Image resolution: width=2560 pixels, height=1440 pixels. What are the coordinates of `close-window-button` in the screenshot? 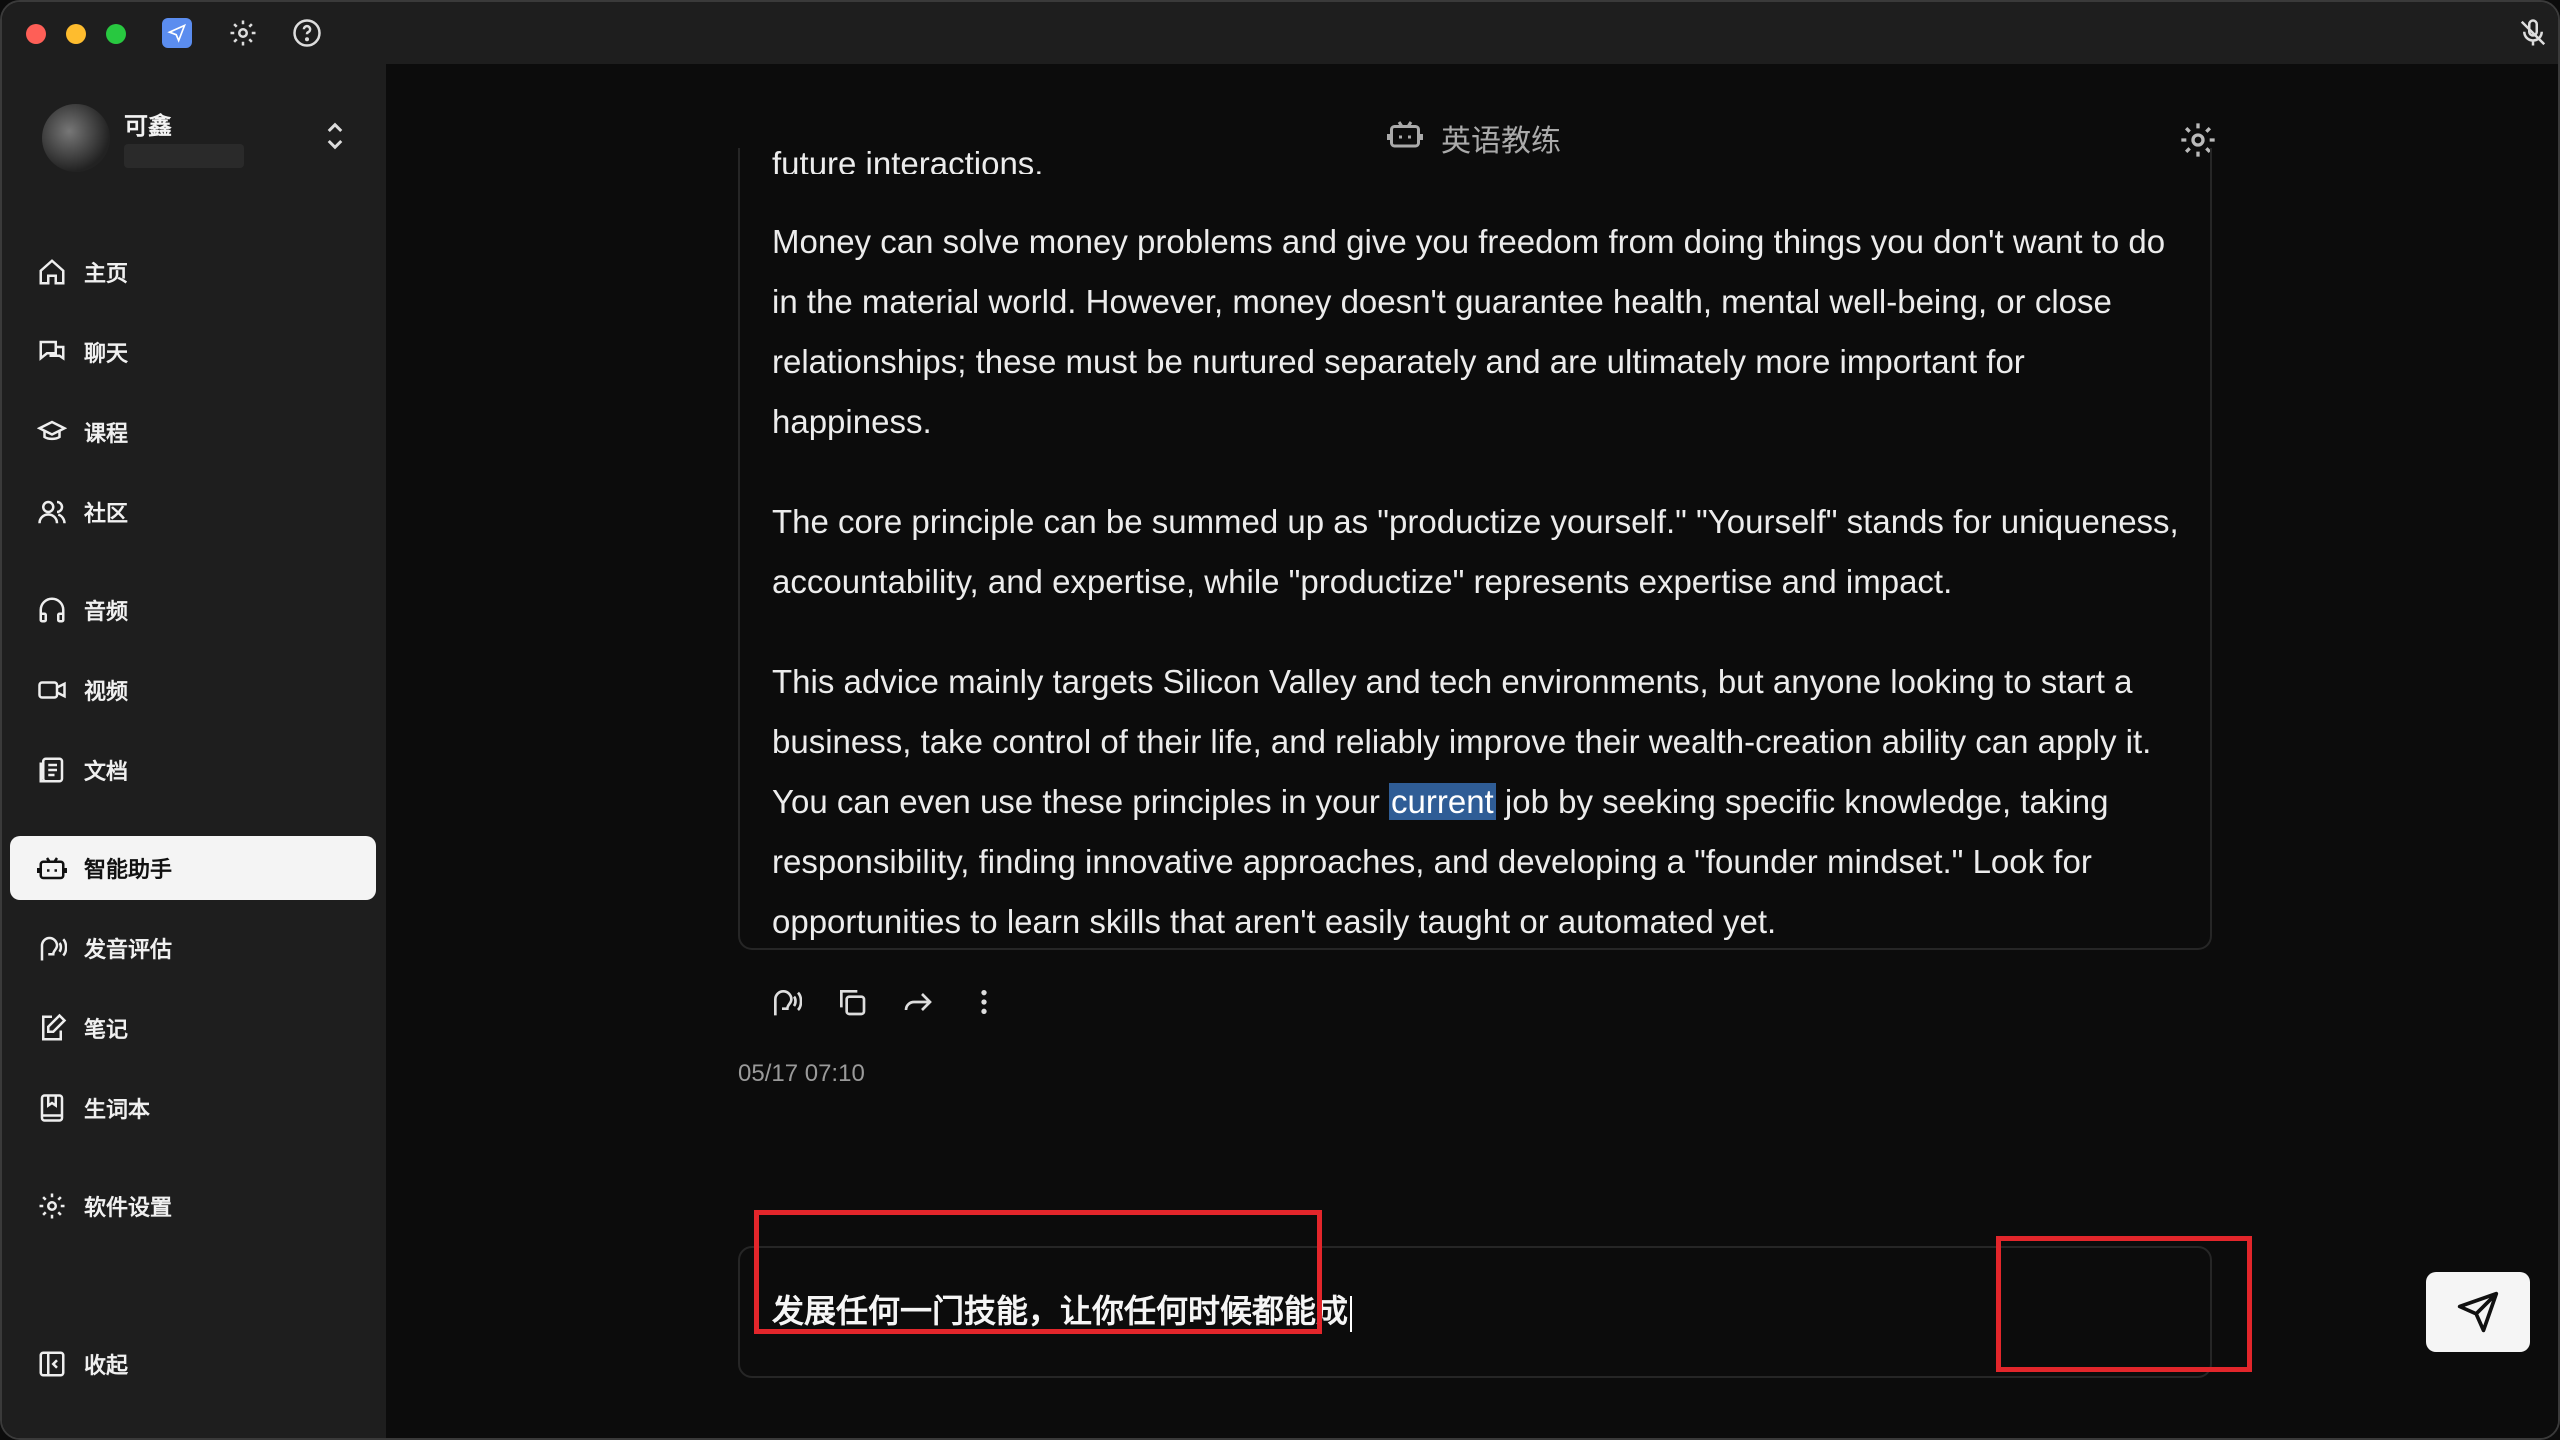 It's located at (36, 34).